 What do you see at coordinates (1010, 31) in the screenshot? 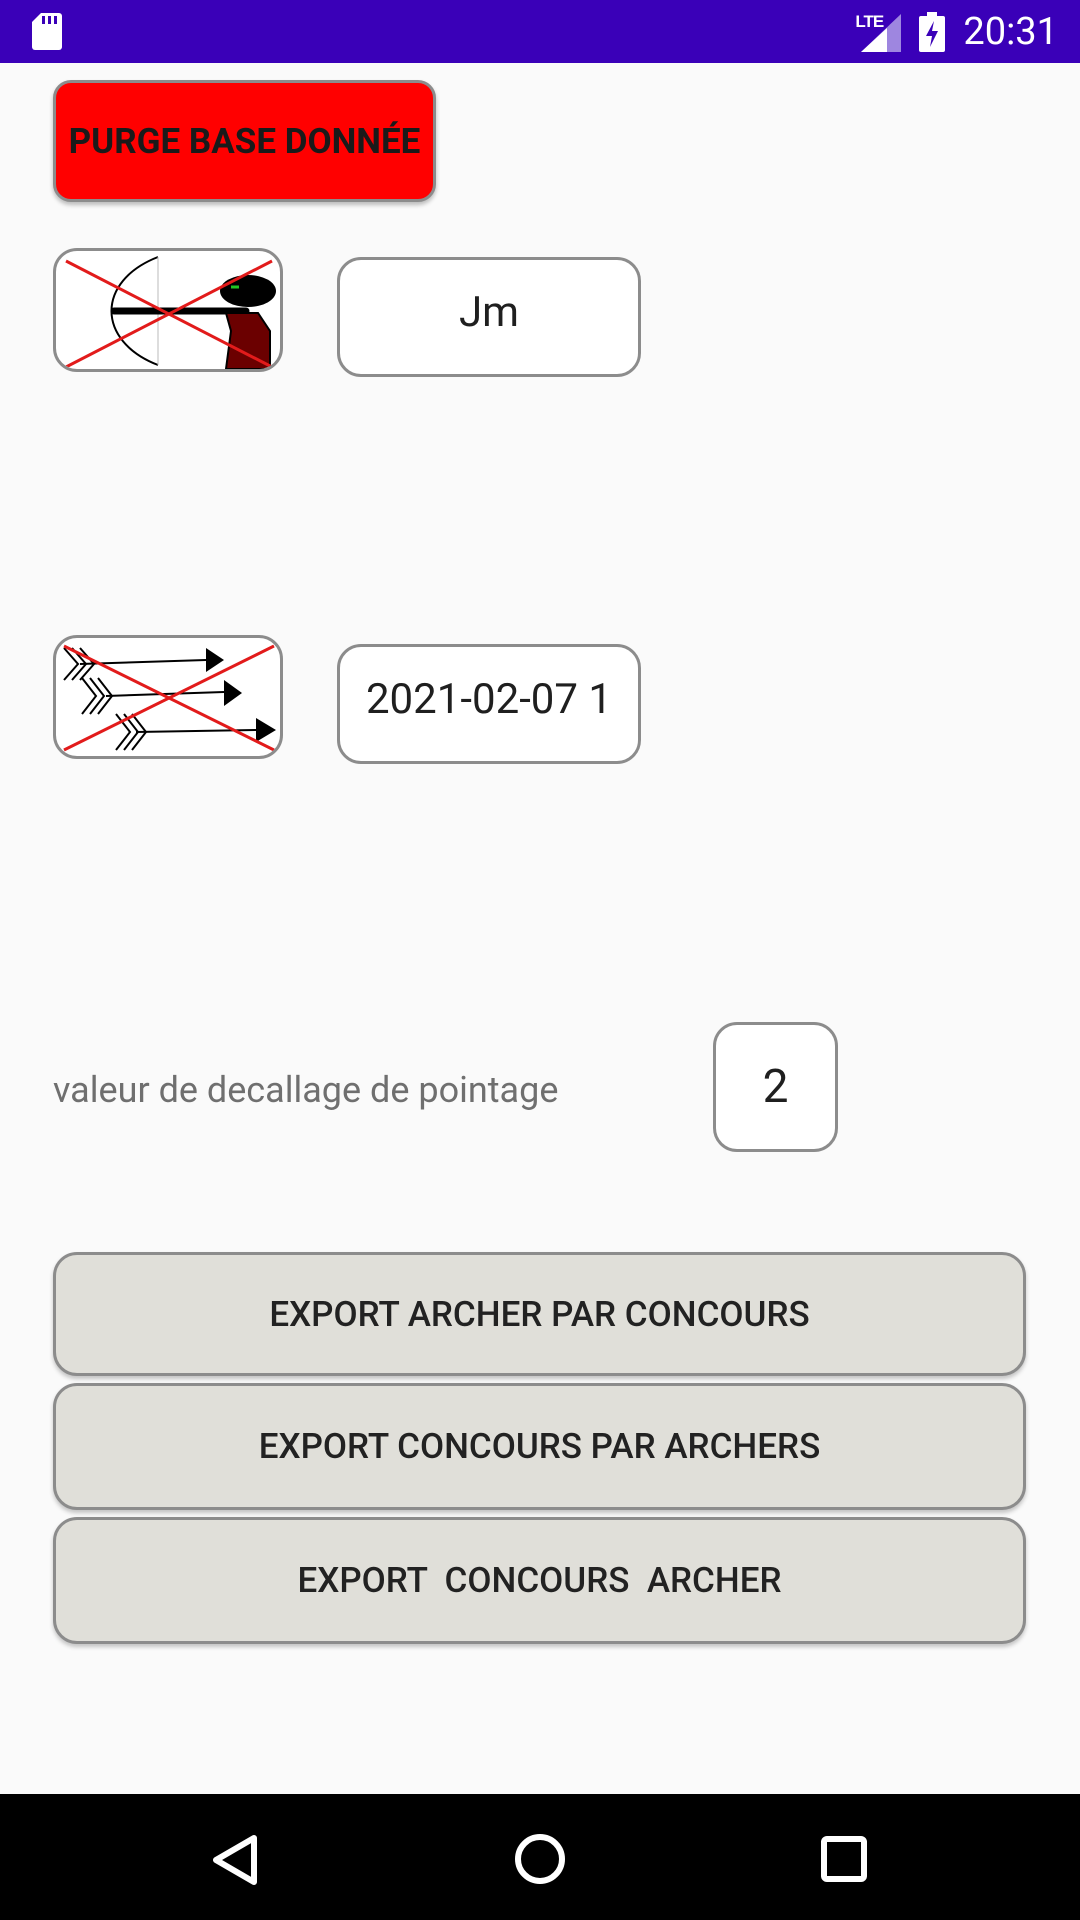
I see `clock: 20:31` at bounding box center [1010, 31].